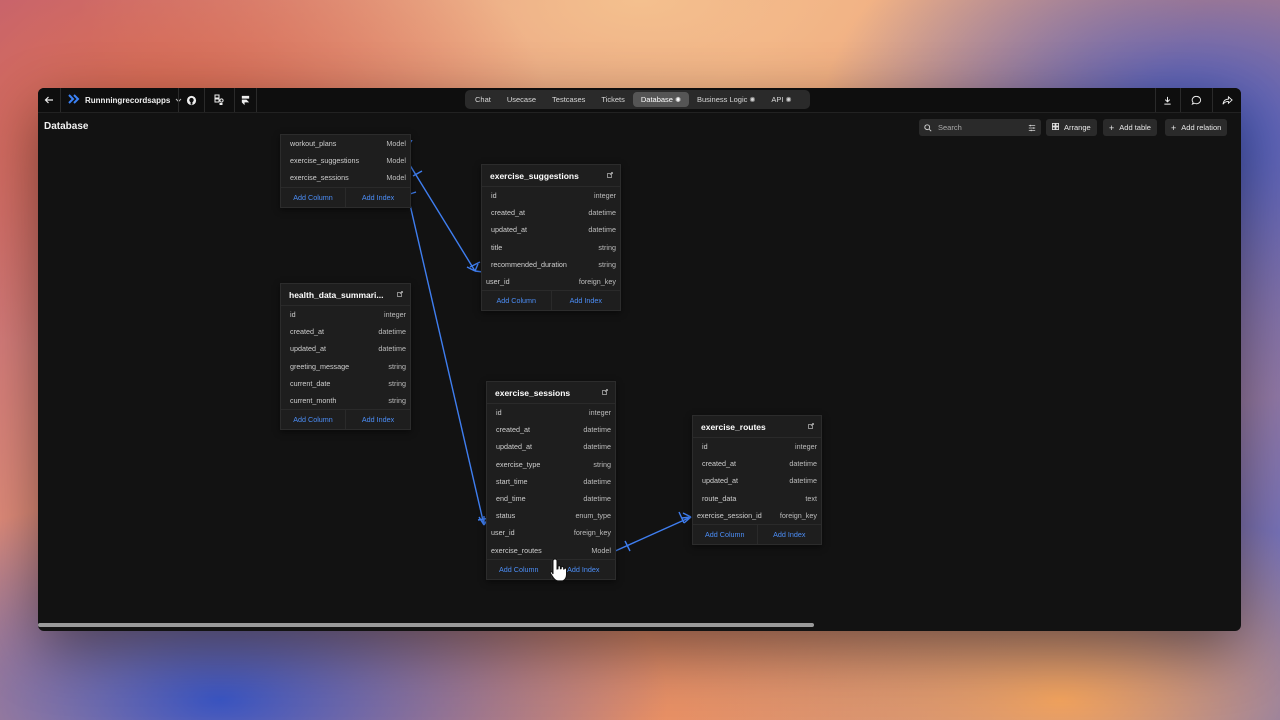  What do you see at coordinates (345, 366) in the screenshot?
I see `column-row: greeting_message string` at bounding box center [345, 366].